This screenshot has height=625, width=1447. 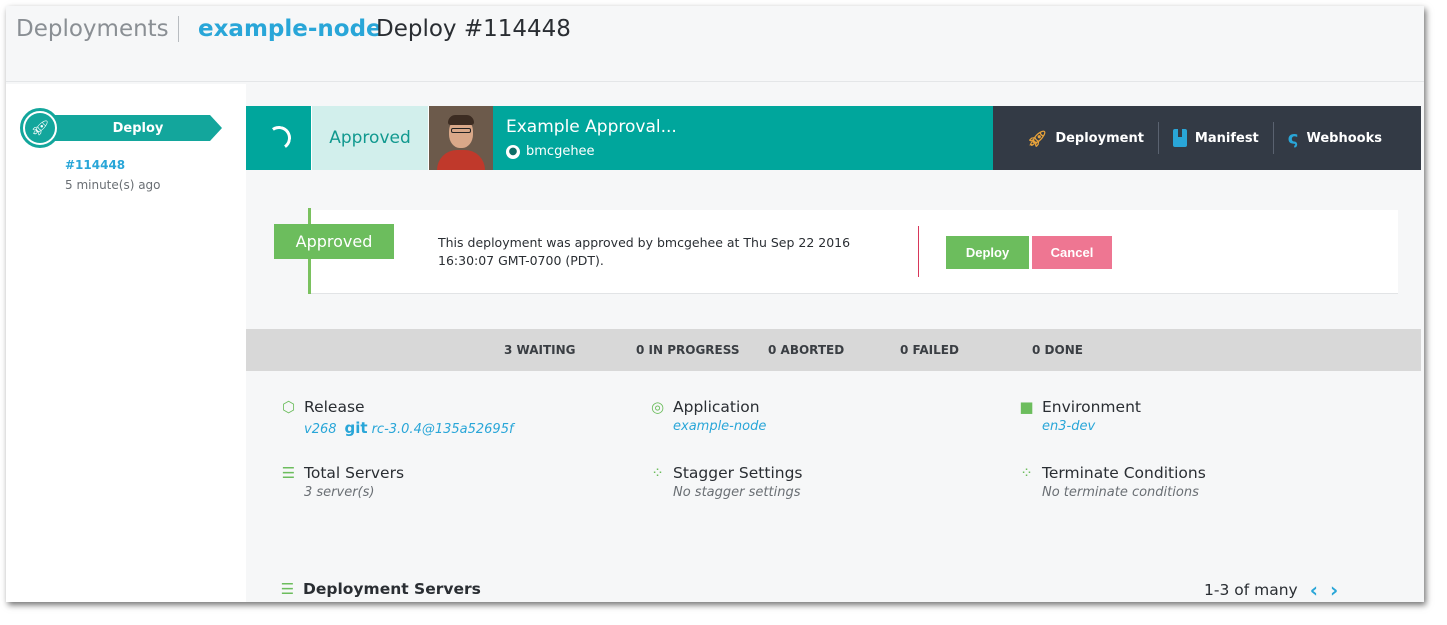 I want to click on nav-deployment: 🚀︎ Deployment, so click(x=1075, y=138).